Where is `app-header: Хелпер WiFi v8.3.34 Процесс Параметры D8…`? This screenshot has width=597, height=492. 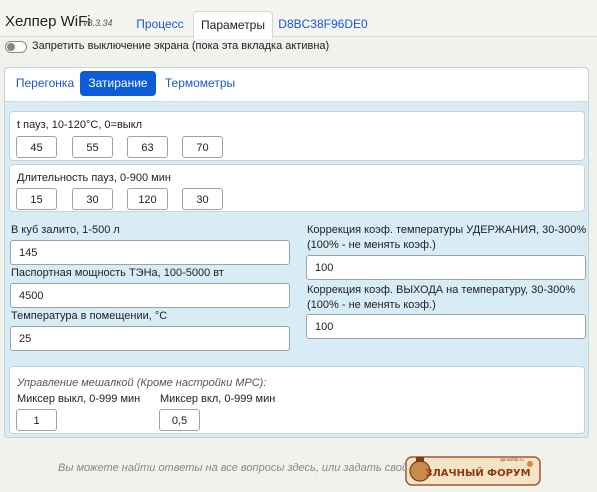 app-header: Хелпер WiFi v8.3.34 Процесс Параметры D8… is located at coordinates (298, 19).